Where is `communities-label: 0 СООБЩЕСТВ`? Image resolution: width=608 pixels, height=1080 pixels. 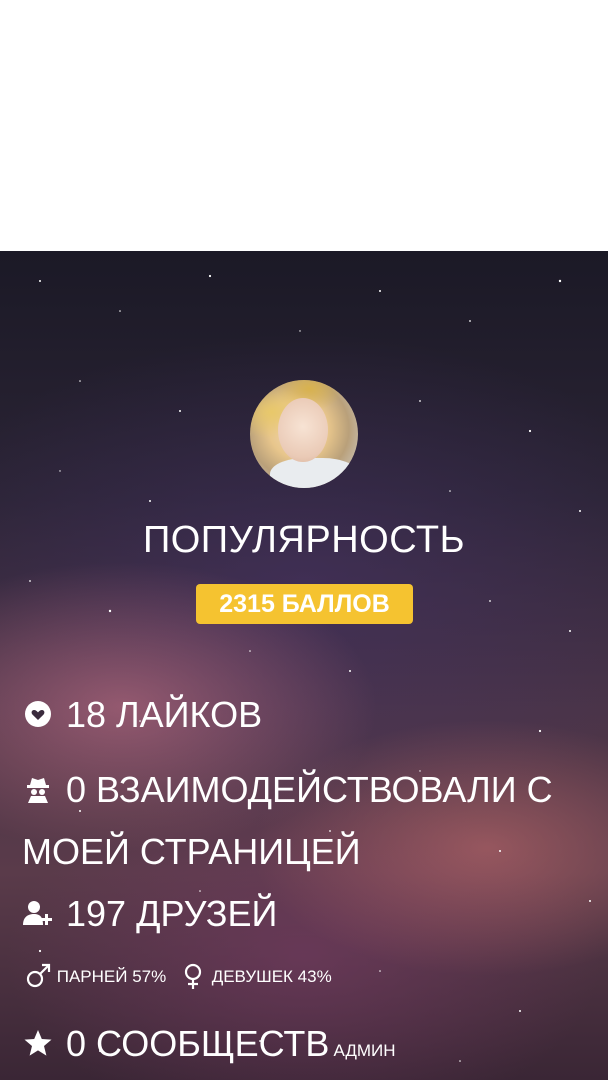 communities-label: 0 СООБЩЕСТВ is located at coordinates (198, 1043).